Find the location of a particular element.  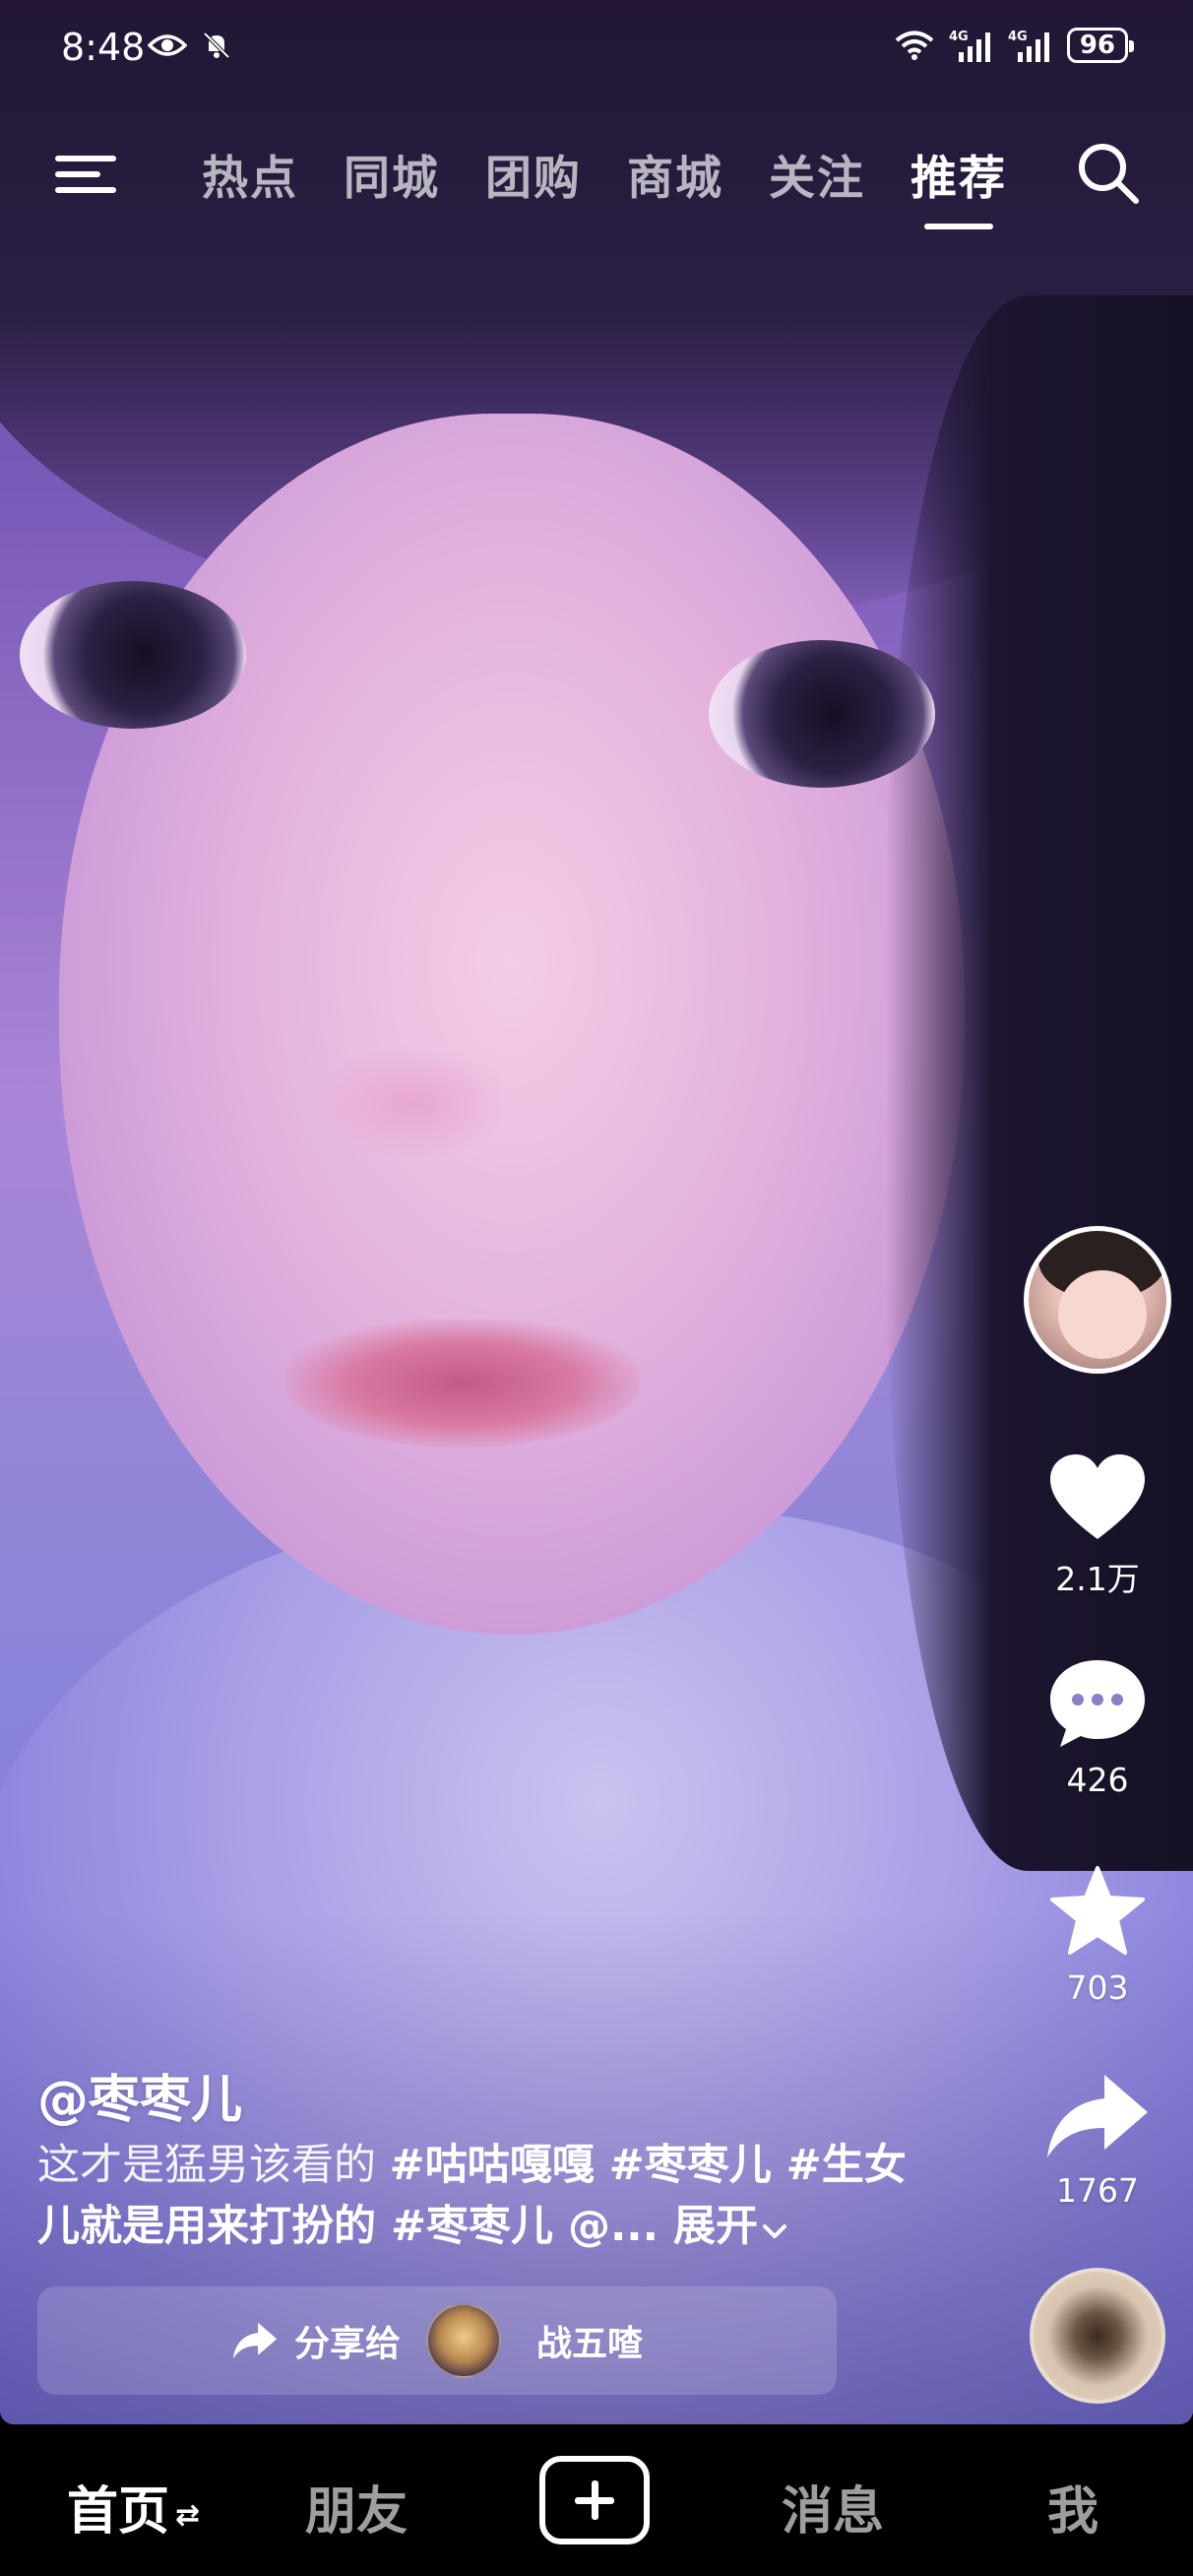

status-right-icons: 4G 4G 96 is located at coordinates (1014, 45).